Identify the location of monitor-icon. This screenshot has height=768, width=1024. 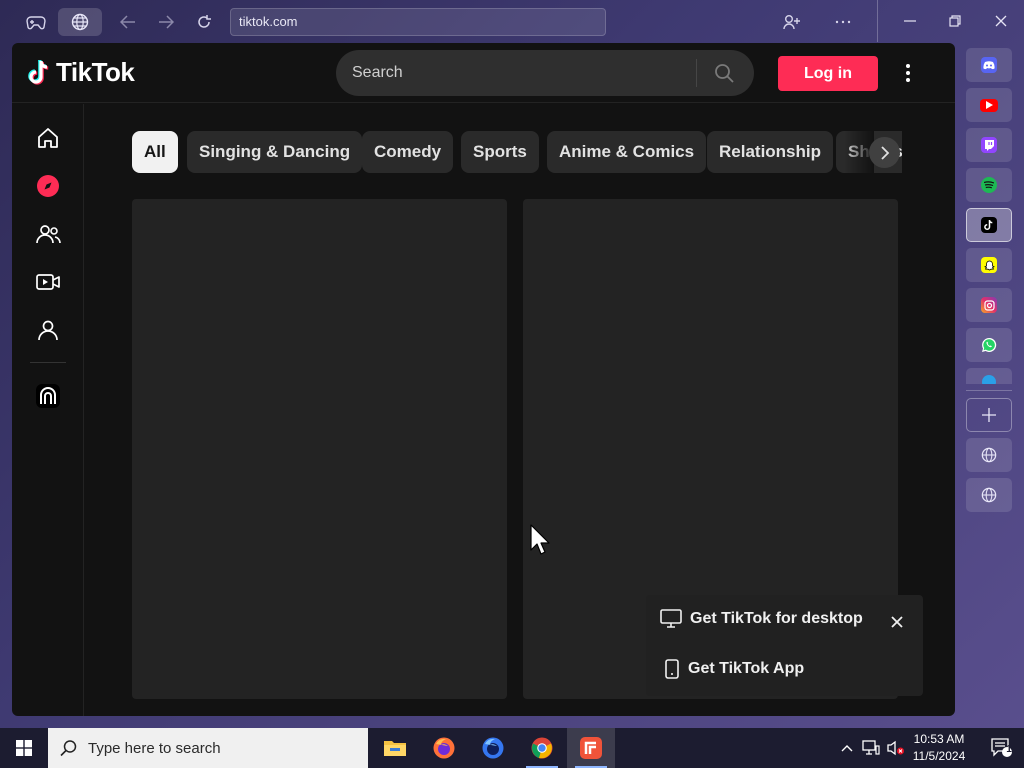
(671, 618).